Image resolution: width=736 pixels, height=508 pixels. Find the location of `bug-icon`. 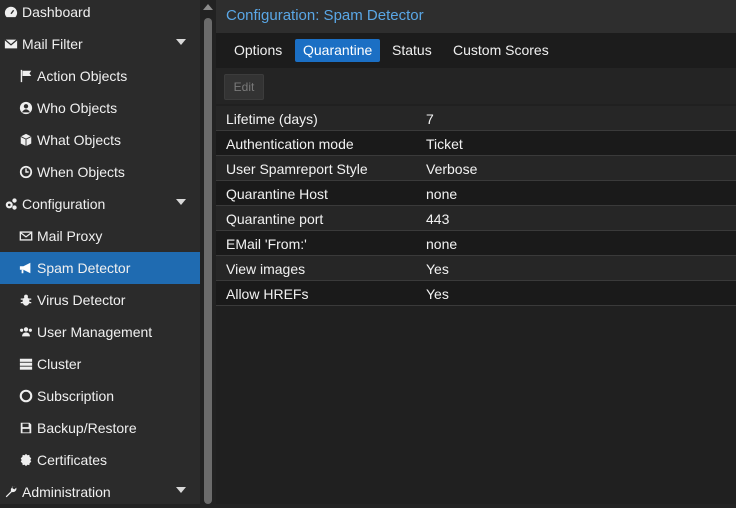

bug-icon is located at coordinates (26, 300).